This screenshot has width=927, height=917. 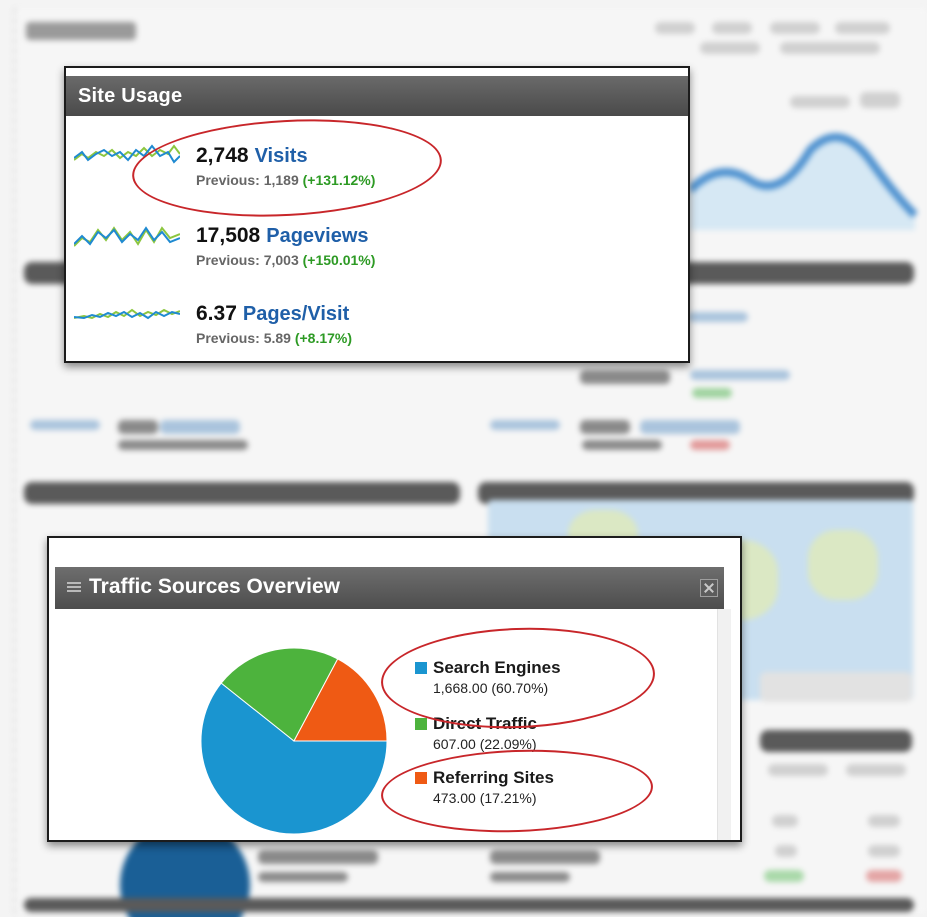 What do you see at coordinates (377, 96) in the screenshot?
I see `site-usage-header: Site Usage` at bounding box center [377, 96].